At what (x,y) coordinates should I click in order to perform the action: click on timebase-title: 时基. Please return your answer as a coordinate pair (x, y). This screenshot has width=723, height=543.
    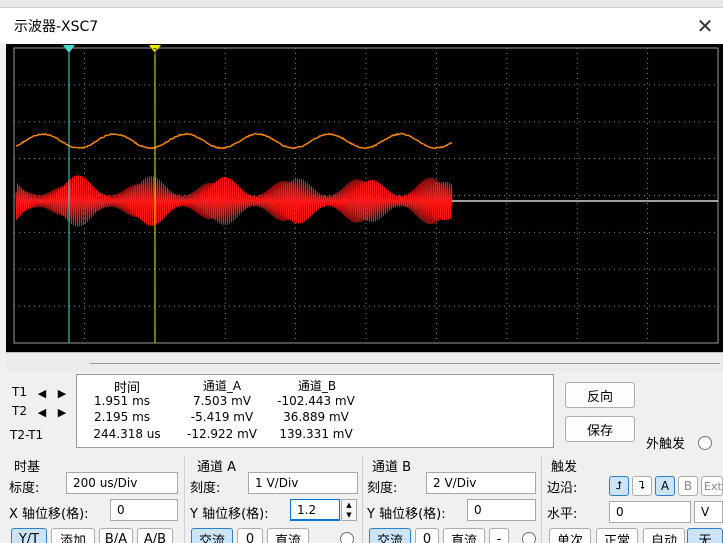
    Looking at the image, I should click on (27, 465).